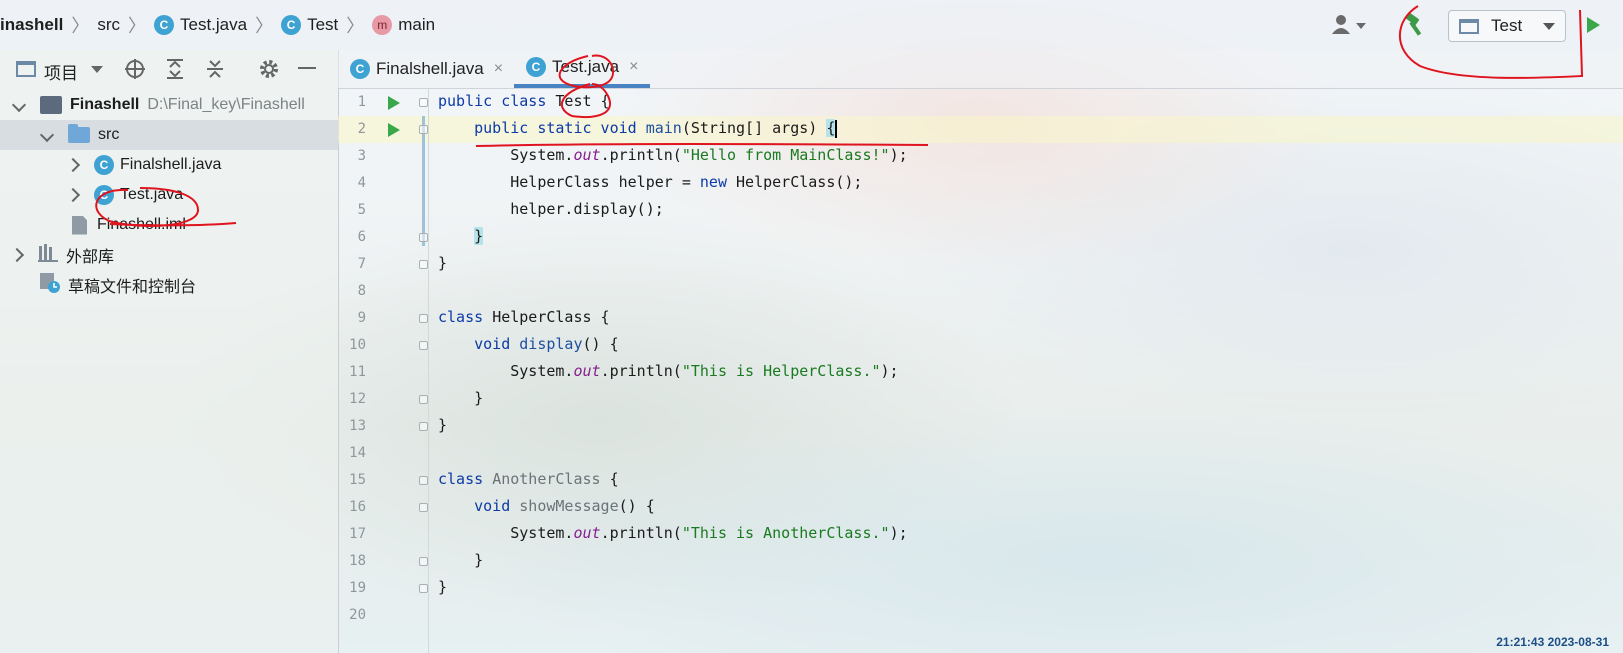 This screenshot has width=1623, height=653. Describe the element at coordinates (536, 67) in the screenshot. I see `class-icon: C` at that location.